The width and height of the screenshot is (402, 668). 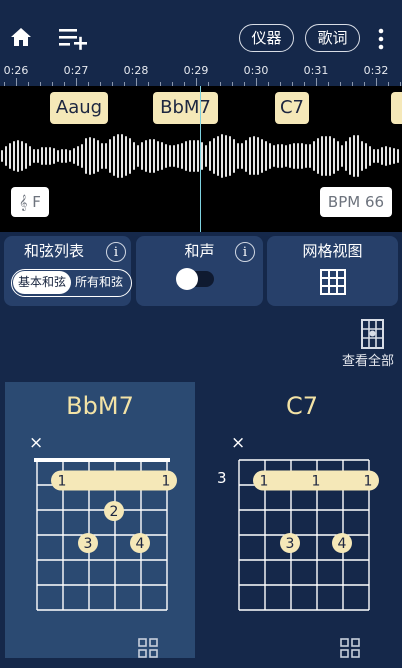 I want to click on grid-view-title: 网格视图, so click(x=332, y=251).